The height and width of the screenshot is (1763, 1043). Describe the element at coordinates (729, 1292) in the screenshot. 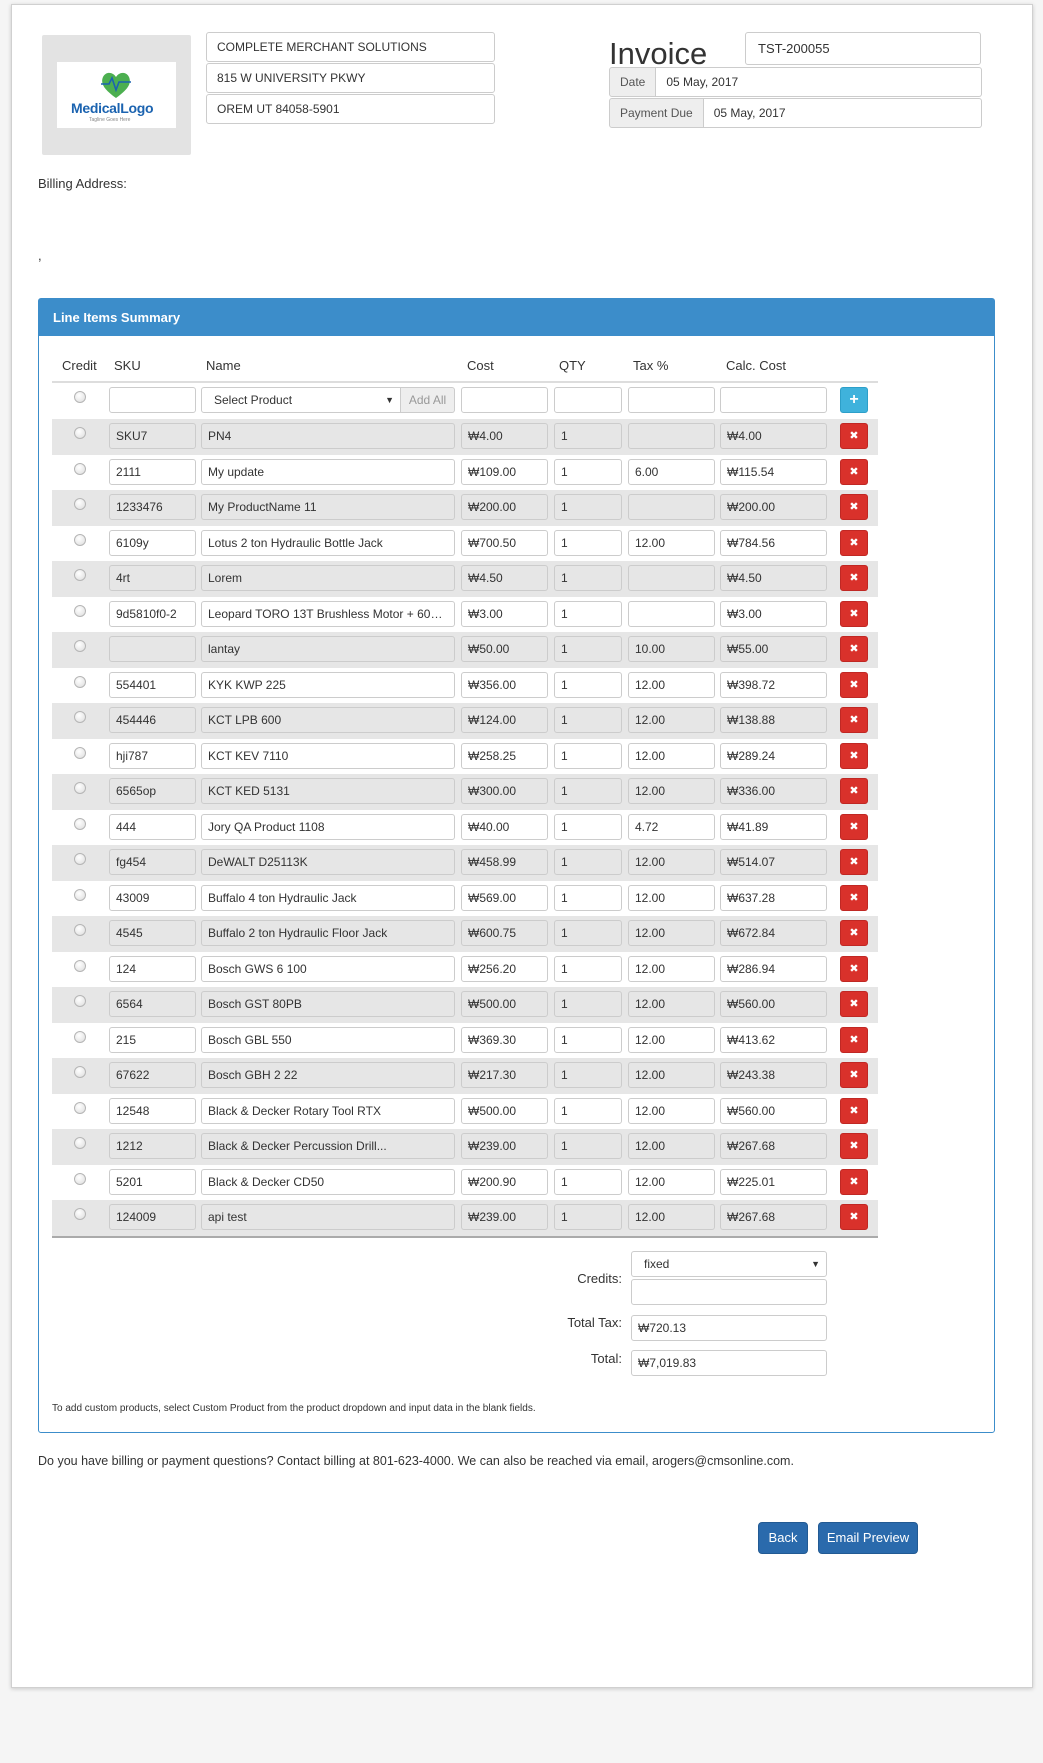

I see `credits-amount-input` at that location.